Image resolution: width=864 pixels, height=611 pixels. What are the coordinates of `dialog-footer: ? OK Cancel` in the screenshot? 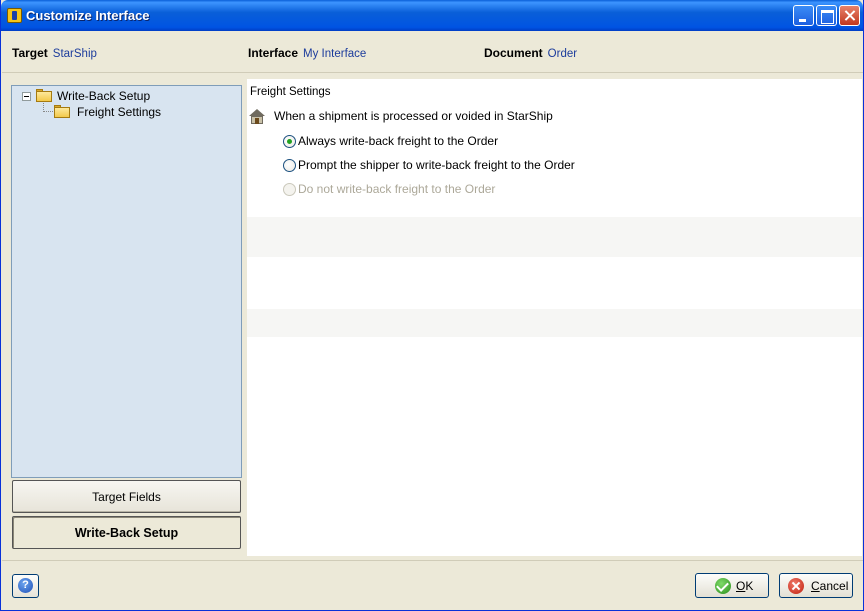 It's located at (432, 585).